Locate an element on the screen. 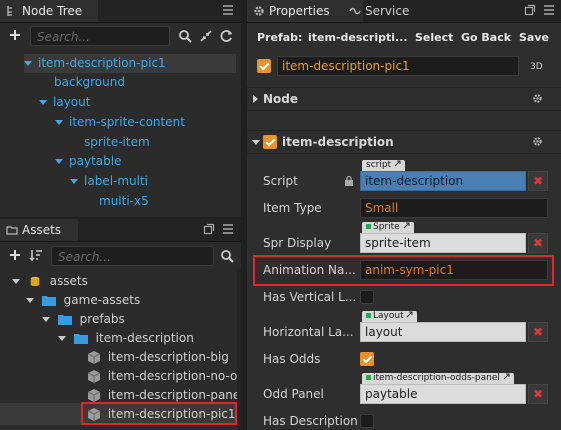 This screenshot has height=430, width=561. asset-item-prefab: item-description-no-odd is located at coordinates (164, 376).